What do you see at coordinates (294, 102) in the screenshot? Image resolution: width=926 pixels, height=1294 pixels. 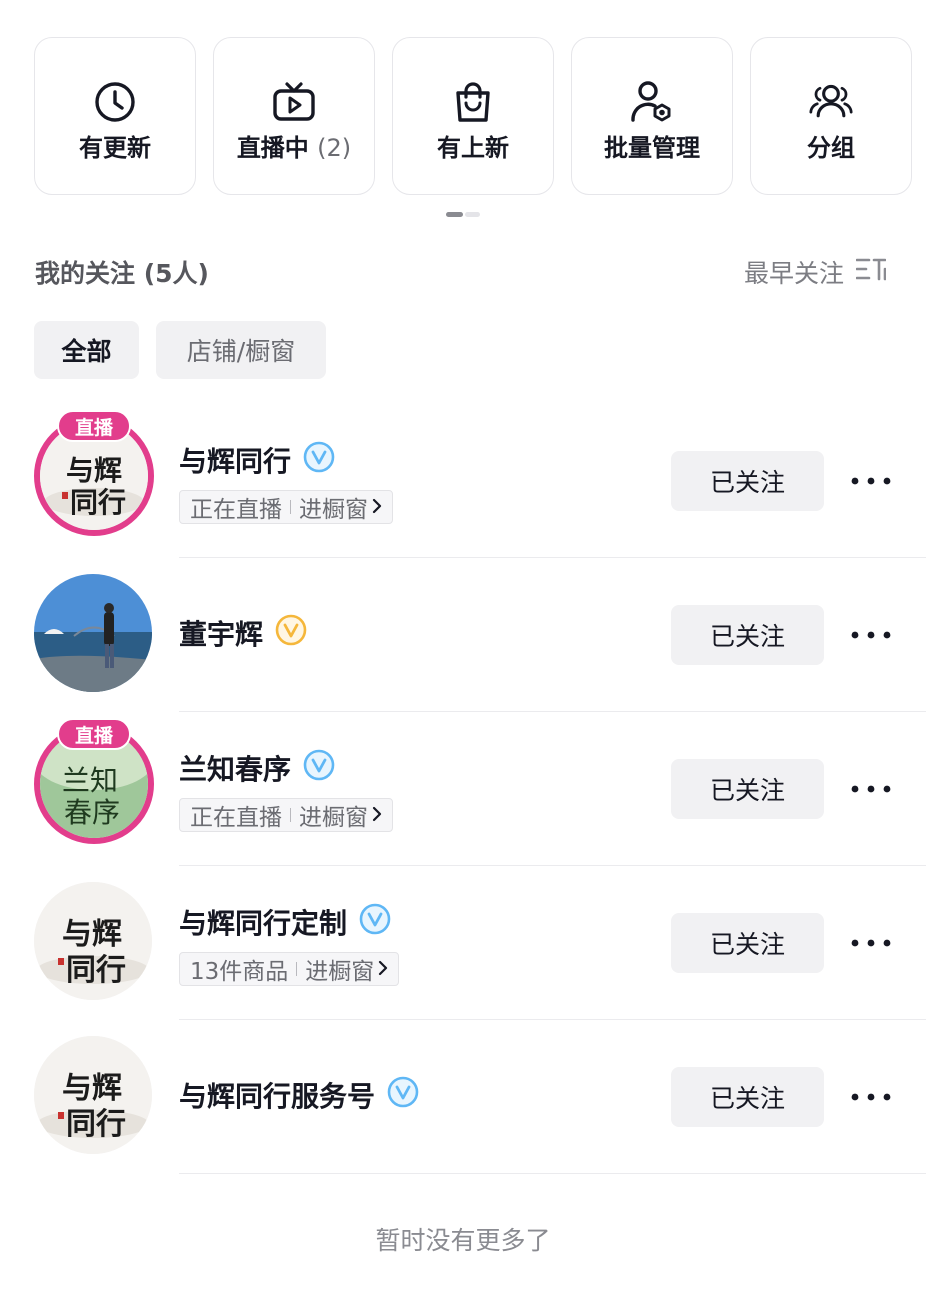 I see `tv-icon` at bounding box center [294, 102].